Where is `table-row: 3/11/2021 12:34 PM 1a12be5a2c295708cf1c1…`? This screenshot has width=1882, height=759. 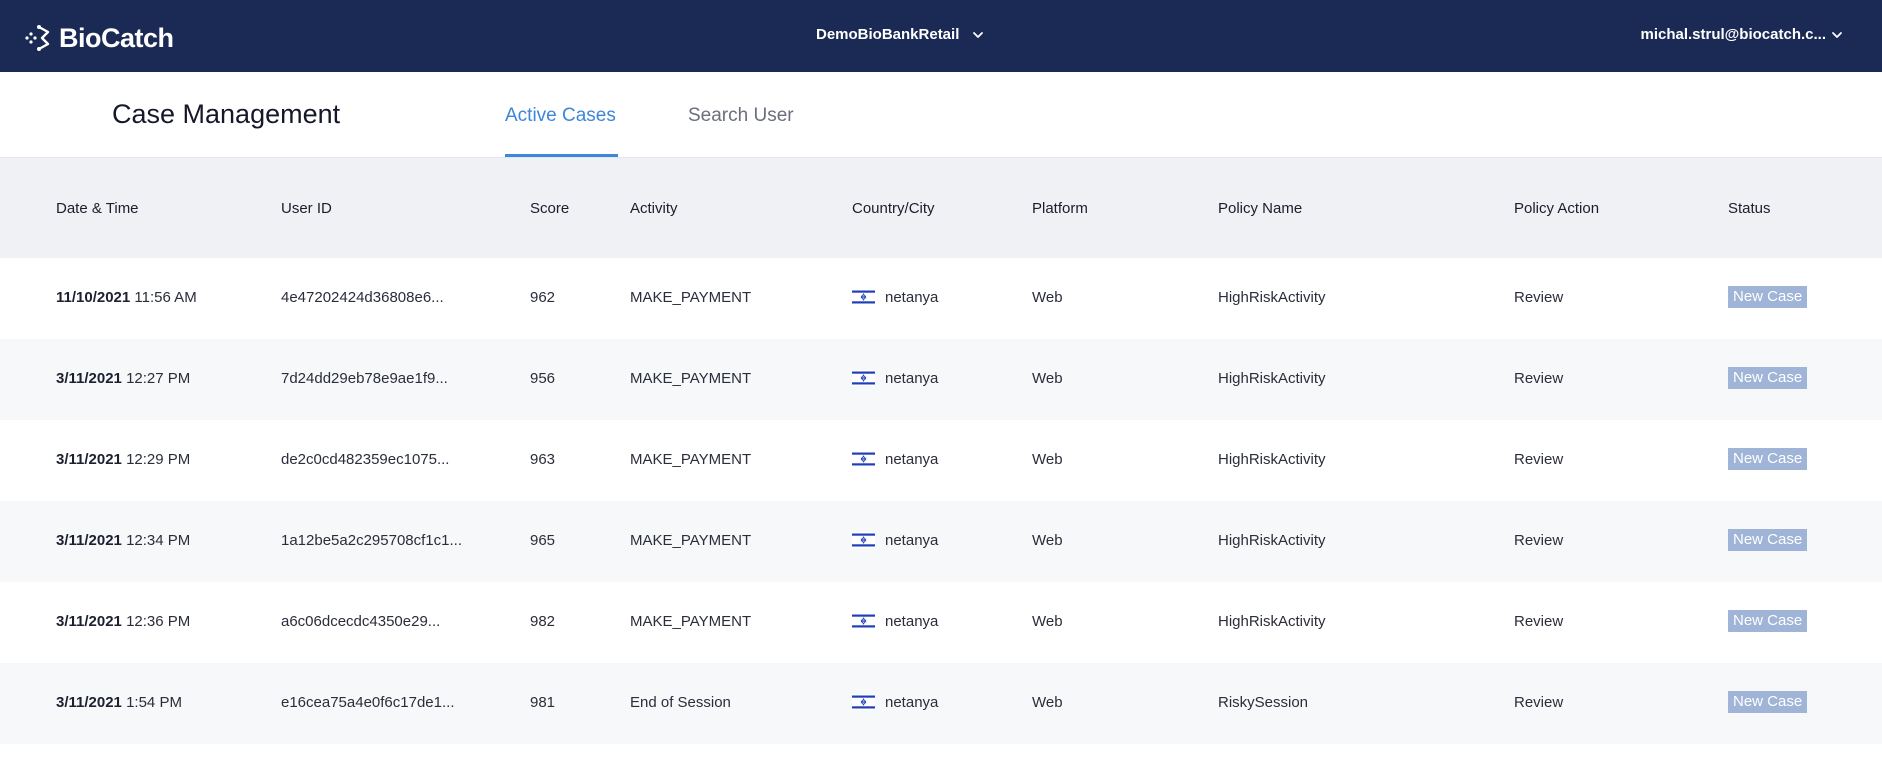 table-row: 3/11/2021 12:34 PM 1a12be5a2c295708cf1c1… is located at coordinates (941, 541).